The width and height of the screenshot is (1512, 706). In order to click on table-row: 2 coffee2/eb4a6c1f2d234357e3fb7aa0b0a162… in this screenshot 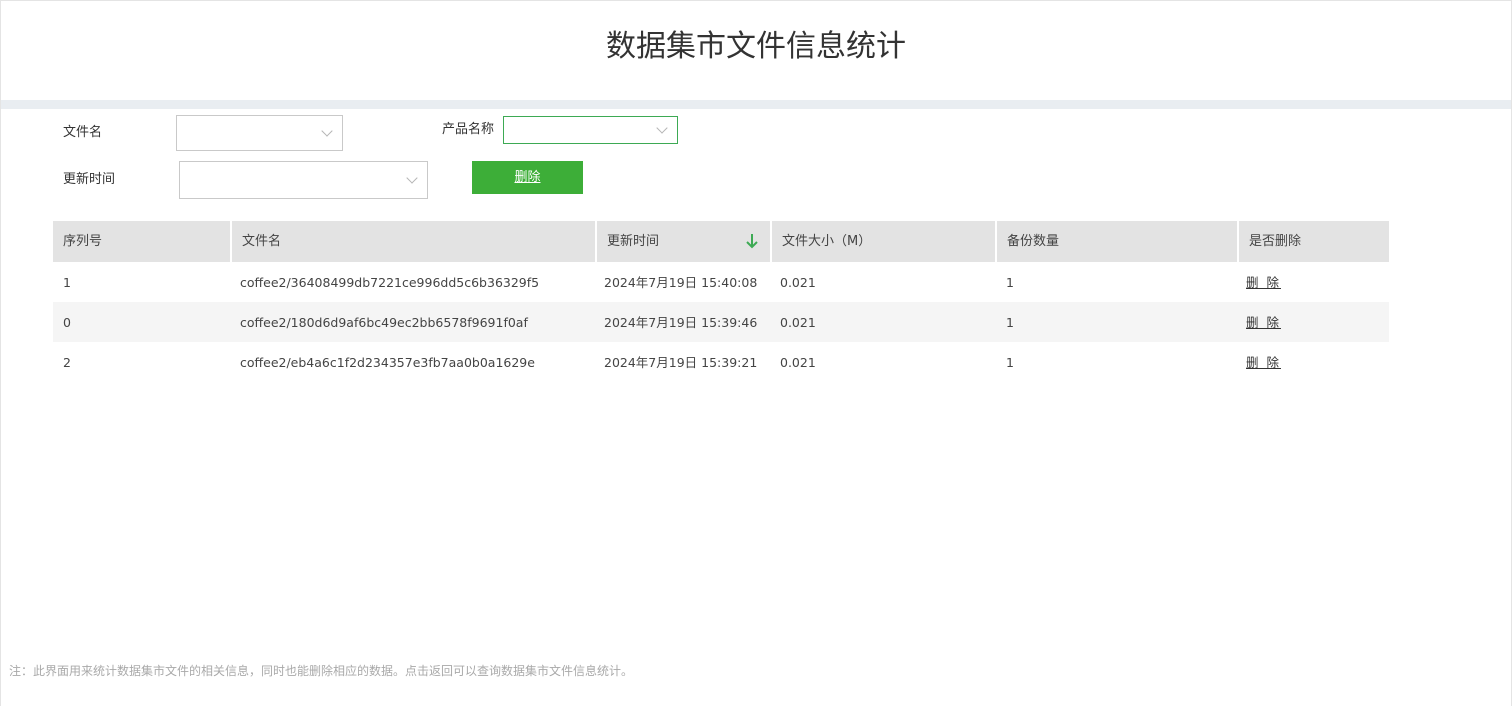, I will do `click(721, 362)`.